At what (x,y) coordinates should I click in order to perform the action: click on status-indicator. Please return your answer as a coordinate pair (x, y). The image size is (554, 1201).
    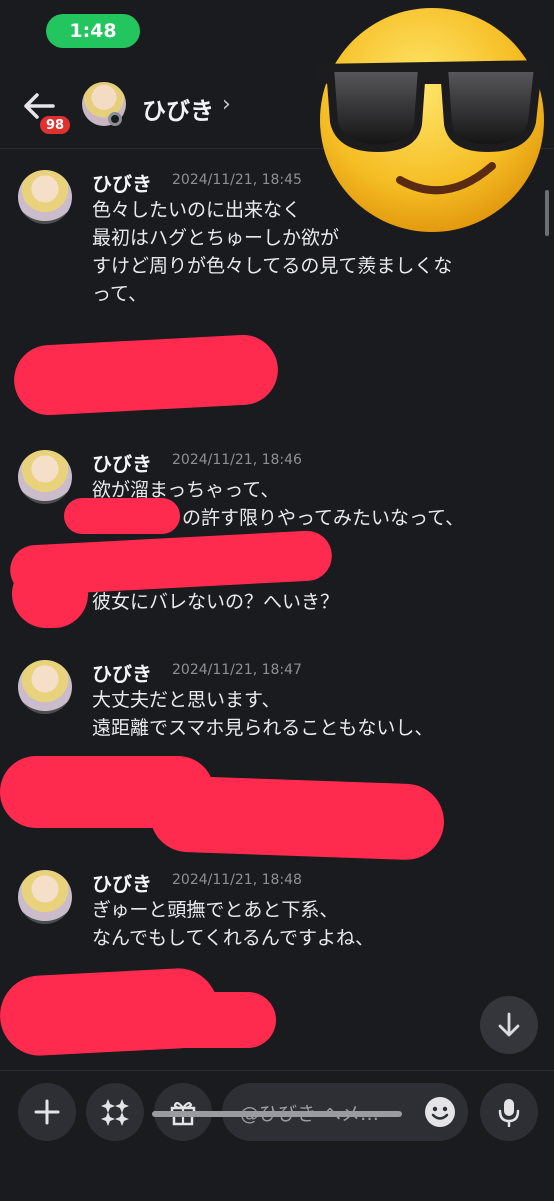
    Looking at the image, I should click on (115, 119).